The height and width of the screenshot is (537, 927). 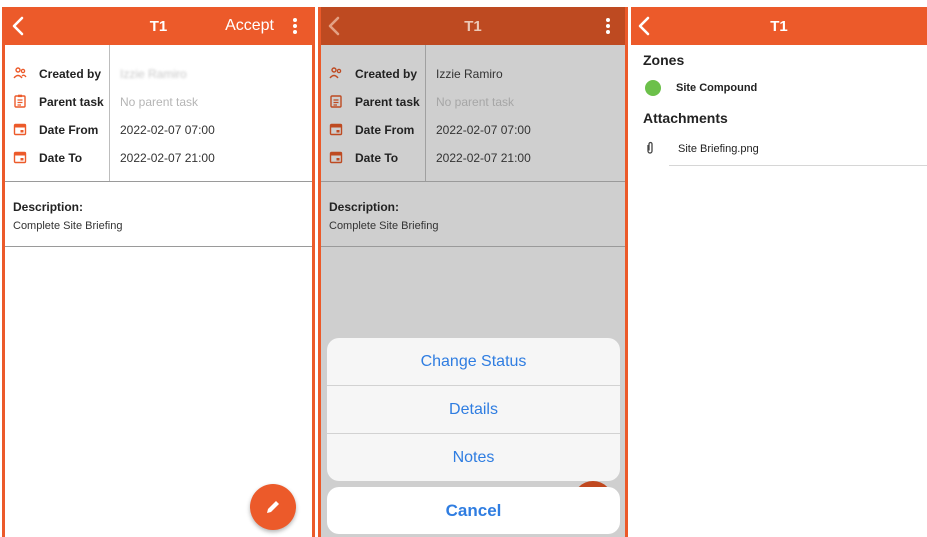 I want to click on edit-fab-button, so click(x=273, y=507).